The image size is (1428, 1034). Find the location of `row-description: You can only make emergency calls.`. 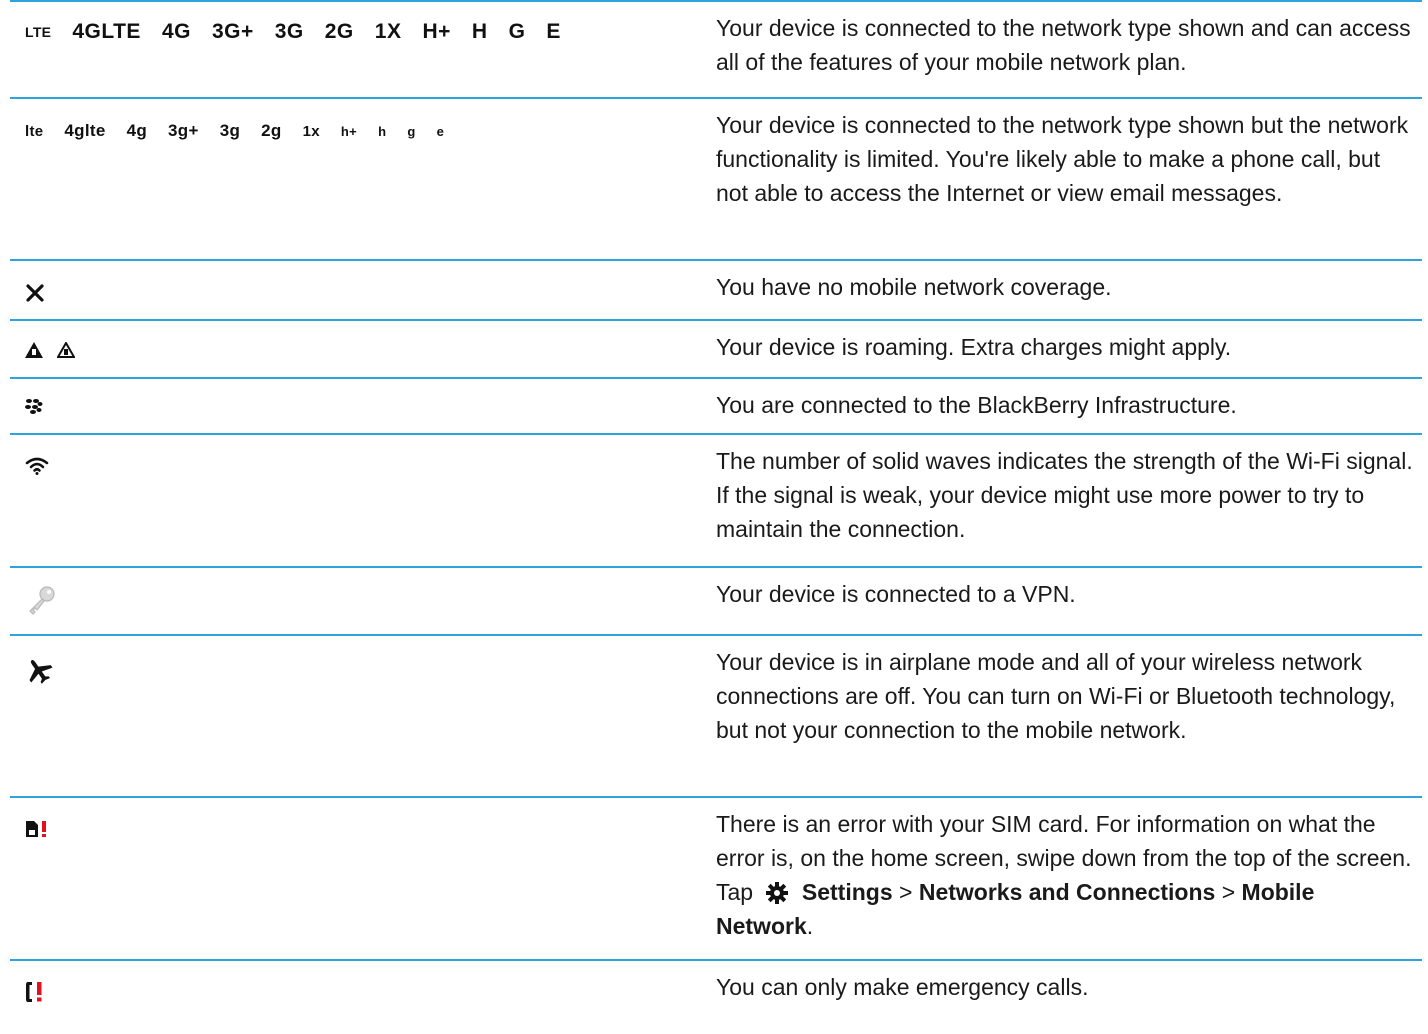

row-description: You can only make emergency calls. is located at coordinates (902, 987).